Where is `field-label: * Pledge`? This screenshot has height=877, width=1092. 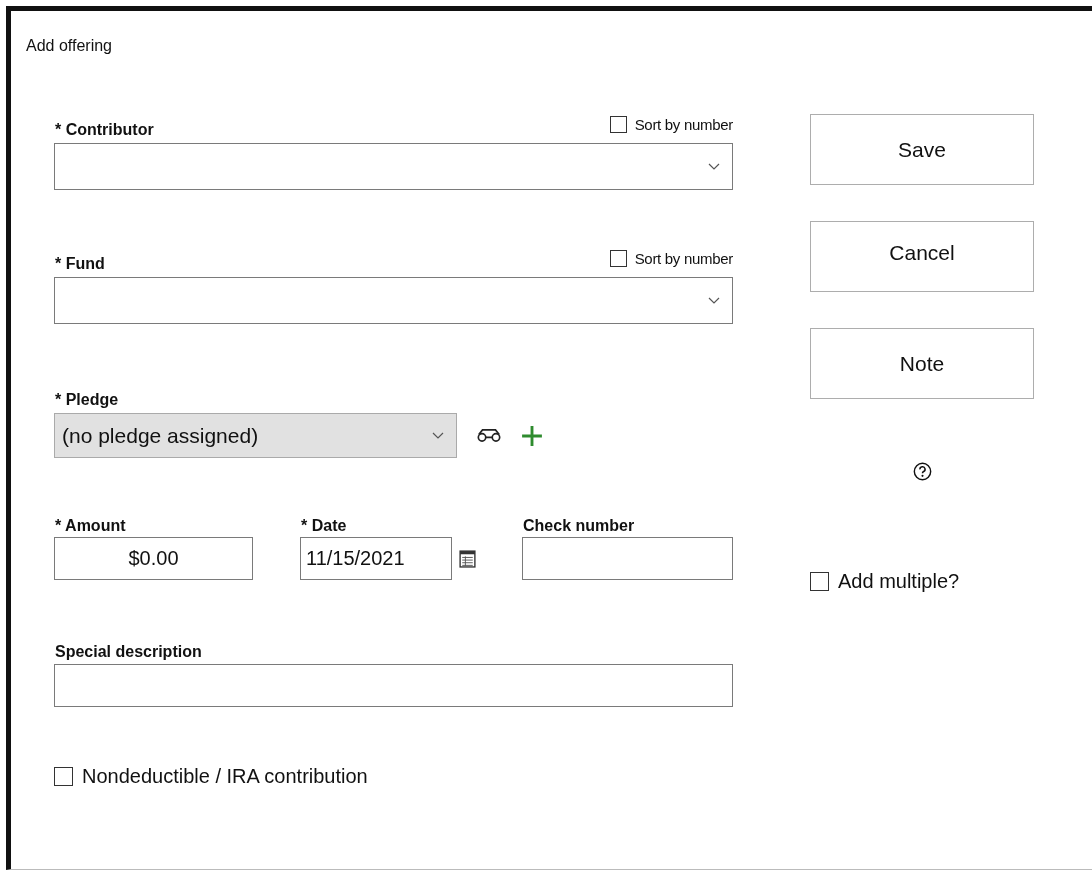 field-label: * Pledge is located at coordinates (87, 399).